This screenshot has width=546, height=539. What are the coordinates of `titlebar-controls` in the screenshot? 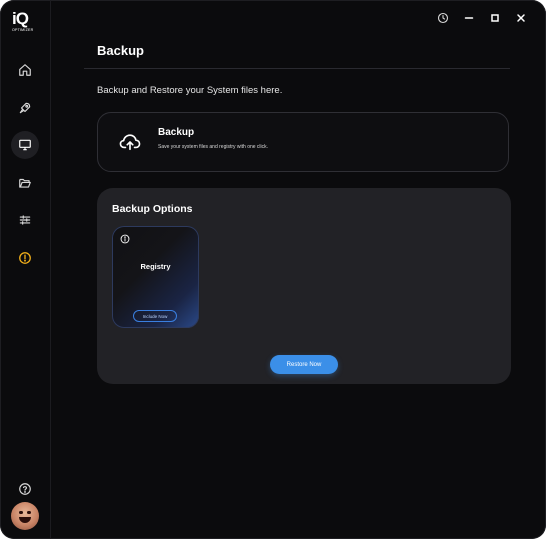 It's located at (482, 18).